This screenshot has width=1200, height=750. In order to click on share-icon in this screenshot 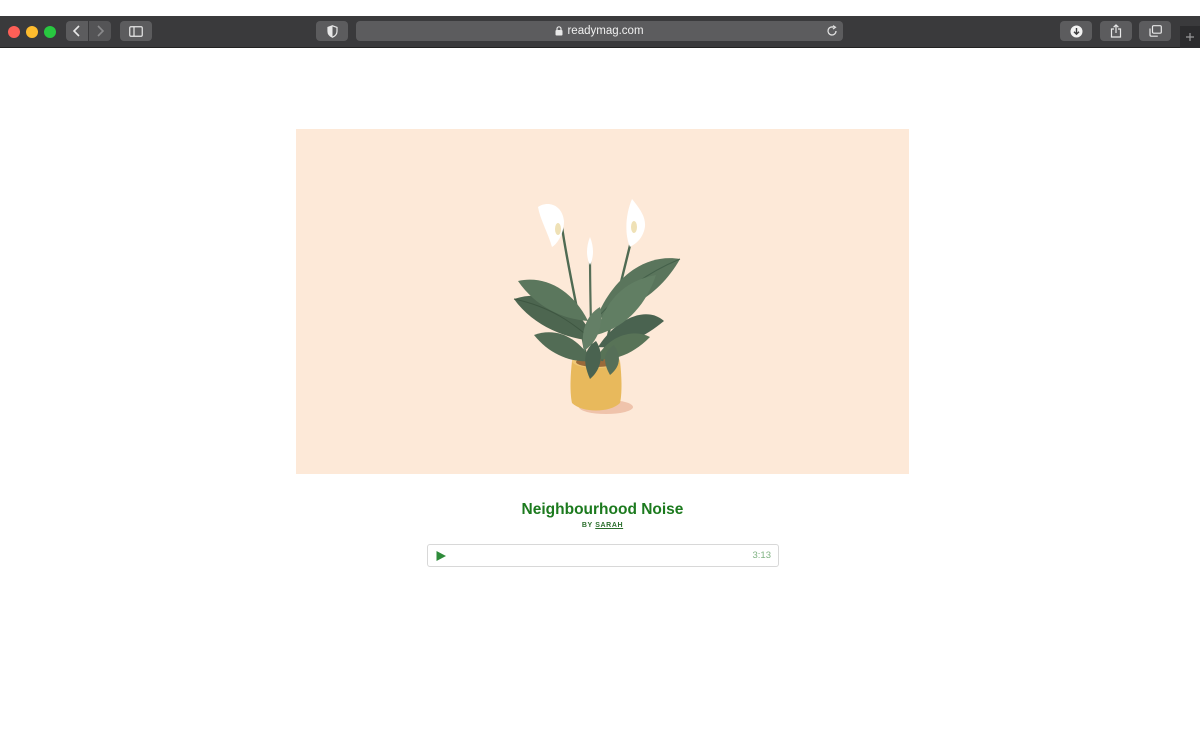, I will do `click(1116, 31)`.